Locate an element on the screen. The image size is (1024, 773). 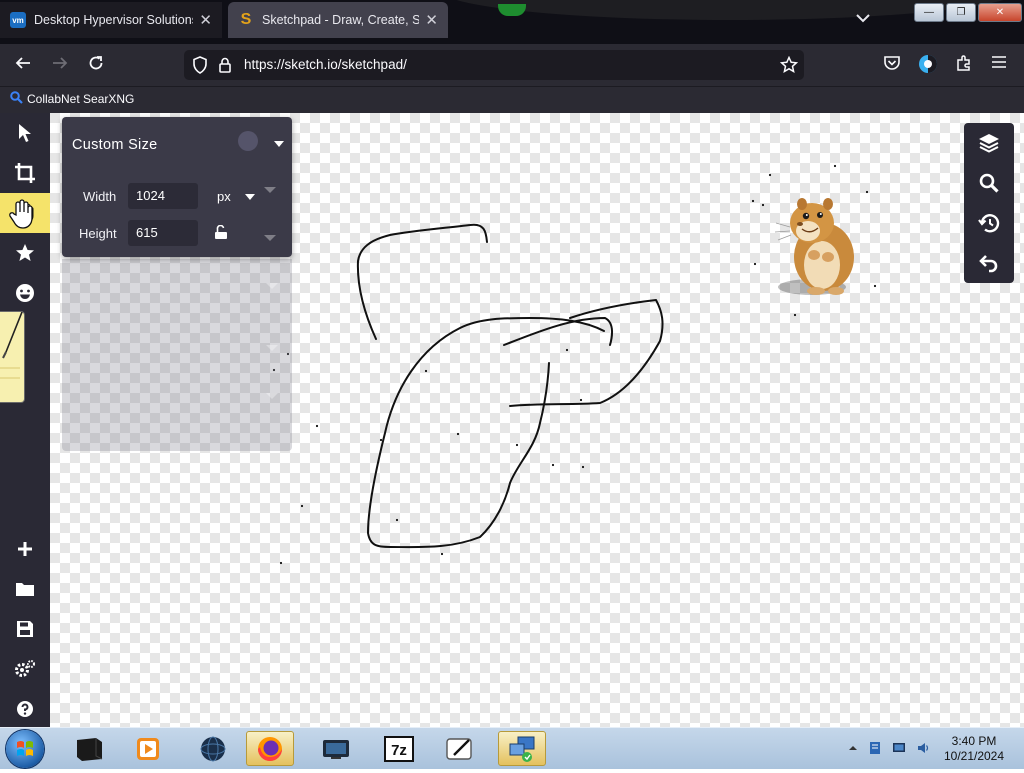
back-icon is located at coordinates (23, 65).